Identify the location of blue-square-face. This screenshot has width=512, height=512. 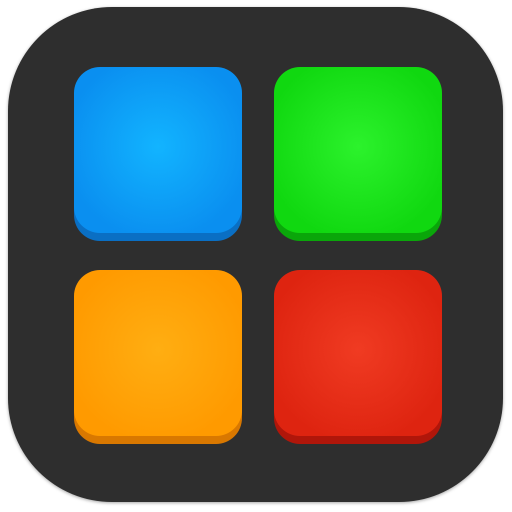
(158, 150).